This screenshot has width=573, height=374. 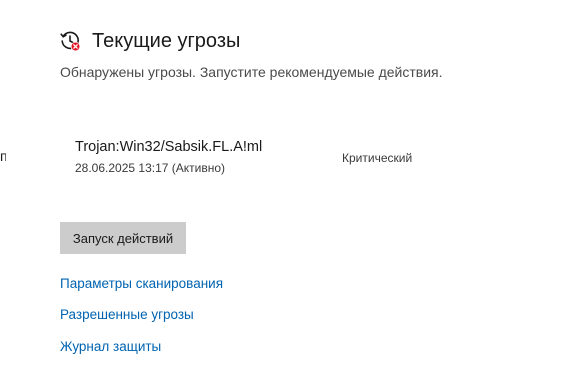 I want to click on scan-options-link: Параметры сканирования, so click(x=141, y=283).